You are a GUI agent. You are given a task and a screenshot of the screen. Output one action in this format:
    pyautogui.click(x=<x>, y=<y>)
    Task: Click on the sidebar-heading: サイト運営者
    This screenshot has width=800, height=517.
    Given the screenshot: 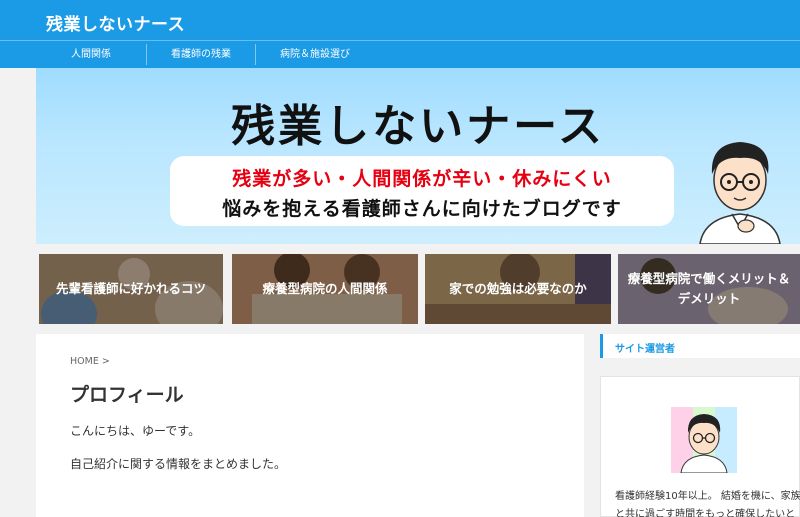 What is the action you would take?
    pyautogui.click(x=700, y=346)
    